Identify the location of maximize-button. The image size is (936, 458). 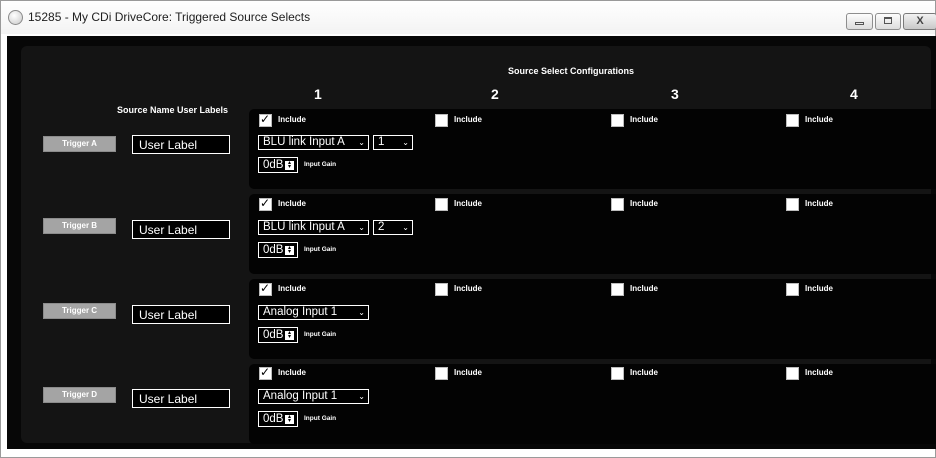
(888, 21).